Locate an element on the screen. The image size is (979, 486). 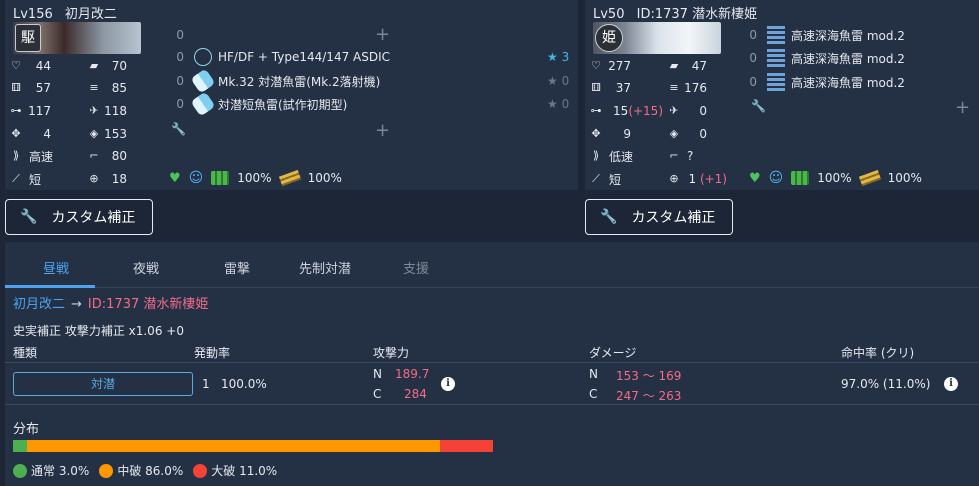
destroyer-badge-icon: 駆 is located at coordinates (28, 38).